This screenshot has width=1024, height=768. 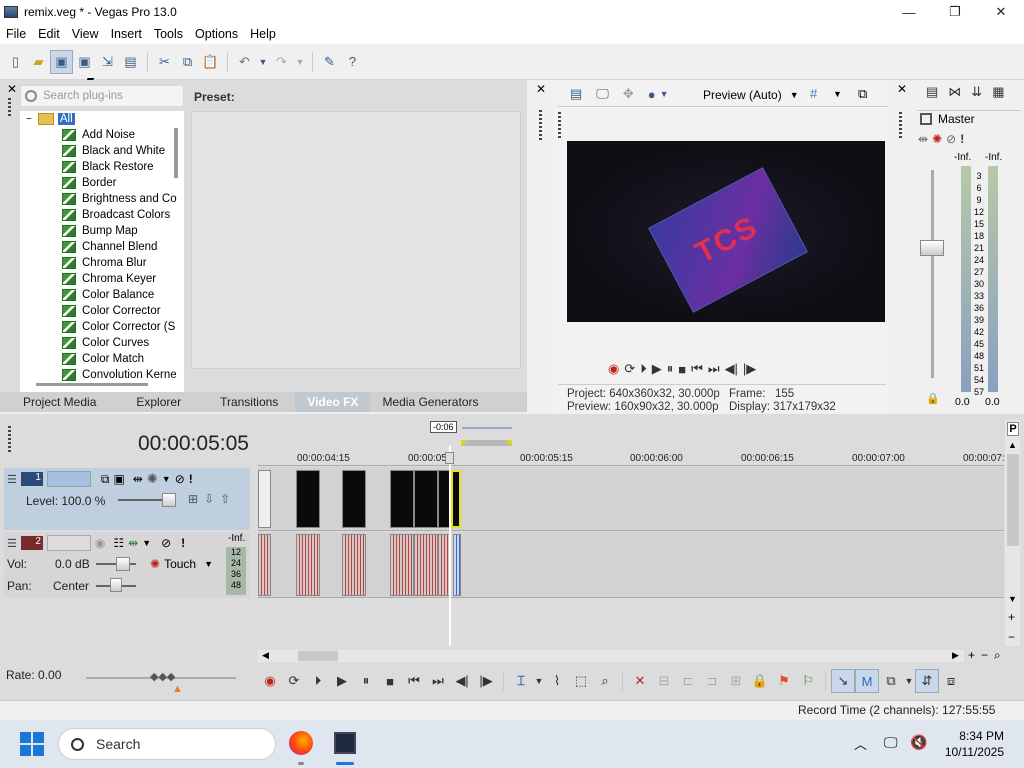 I want to click on go-to-end-icon: ⏭, so click(x=714, y=369).